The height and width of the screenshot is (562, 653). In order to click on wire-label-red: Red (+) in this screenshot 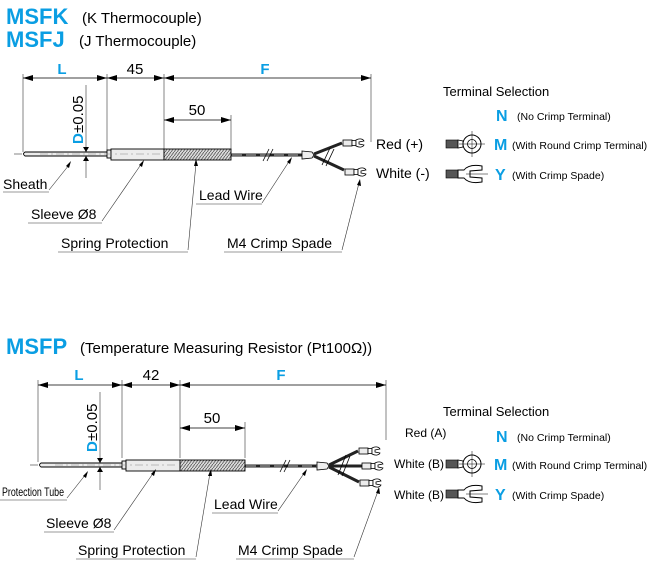, I will do `click(399, 144)`.